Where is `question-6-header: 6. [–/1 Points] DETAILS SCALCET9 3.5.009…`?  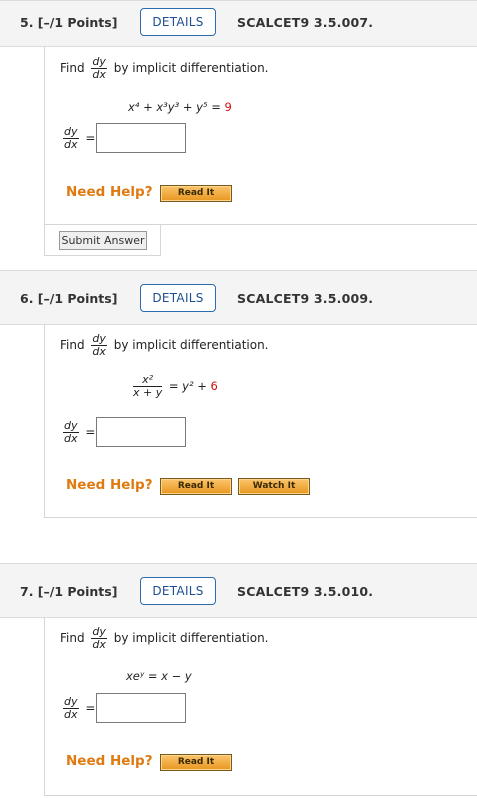 question-6-header: 6. [–/1 Points] DETAILS SCALCET9 3.5.009… is located at coordinates (238, 297).